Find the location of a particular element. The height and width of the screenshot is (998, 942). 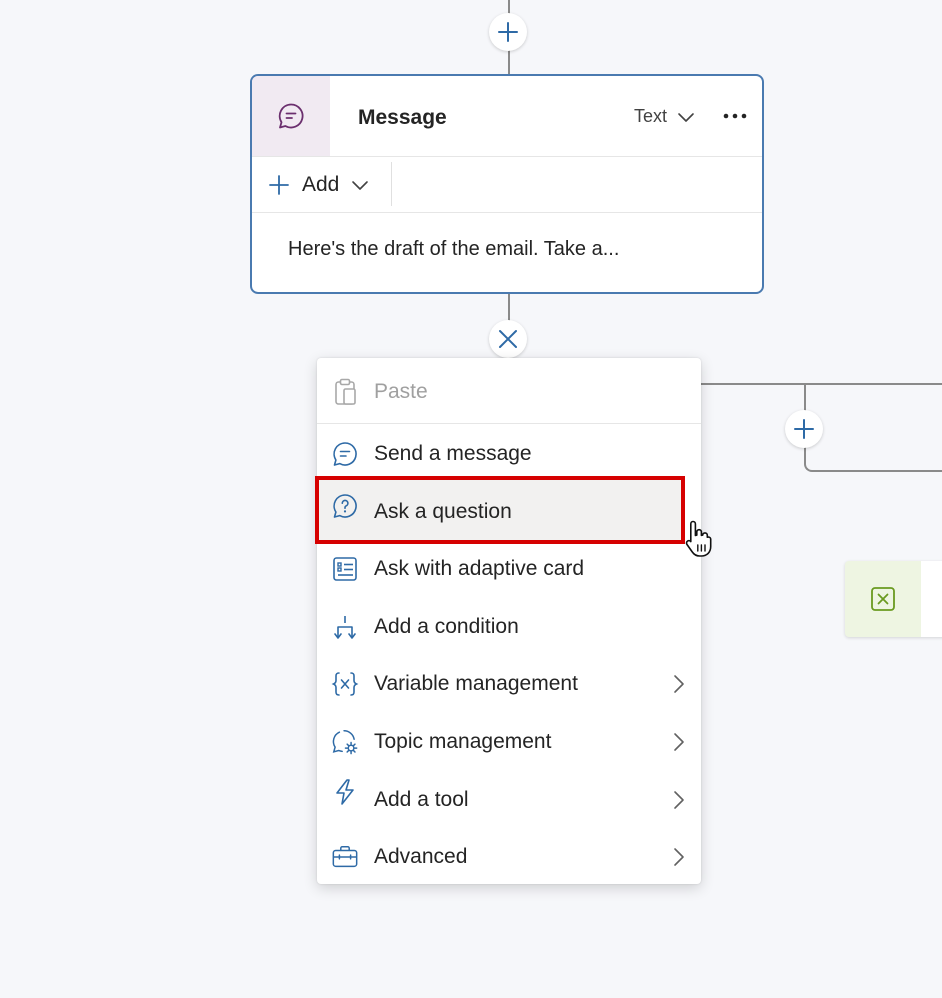

branch-line-corner is located at coordinates (873, 459).